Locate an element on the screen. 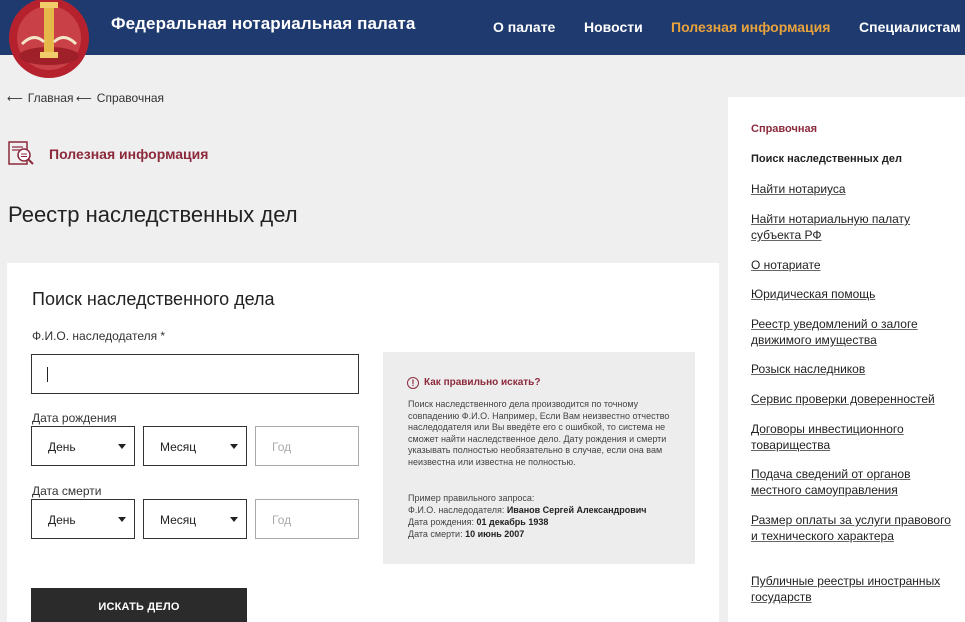 Image resolution: width=965 pixels, height=622 pixels. sidebar-heading: Справочная is located at coordinates (784, 129).